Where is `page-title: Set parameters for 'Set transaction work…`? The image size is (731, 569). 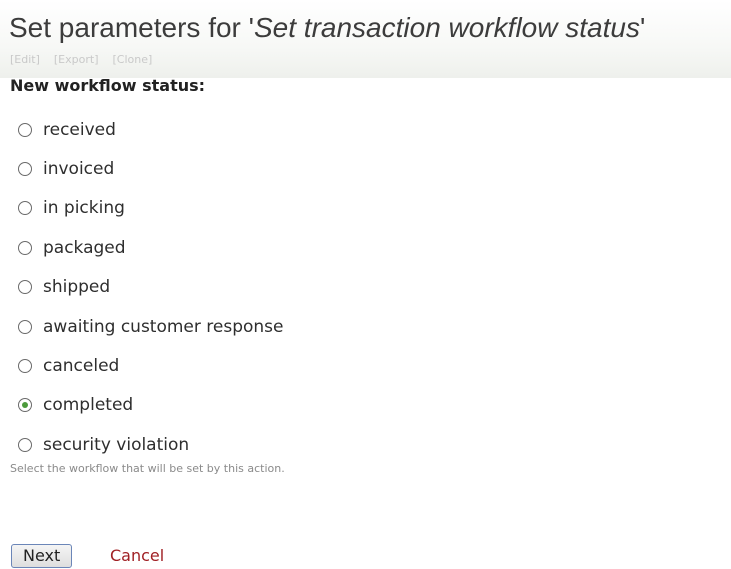 page-title: Set parameters for 'Set transaction work… is located at coordinates (327, 28).